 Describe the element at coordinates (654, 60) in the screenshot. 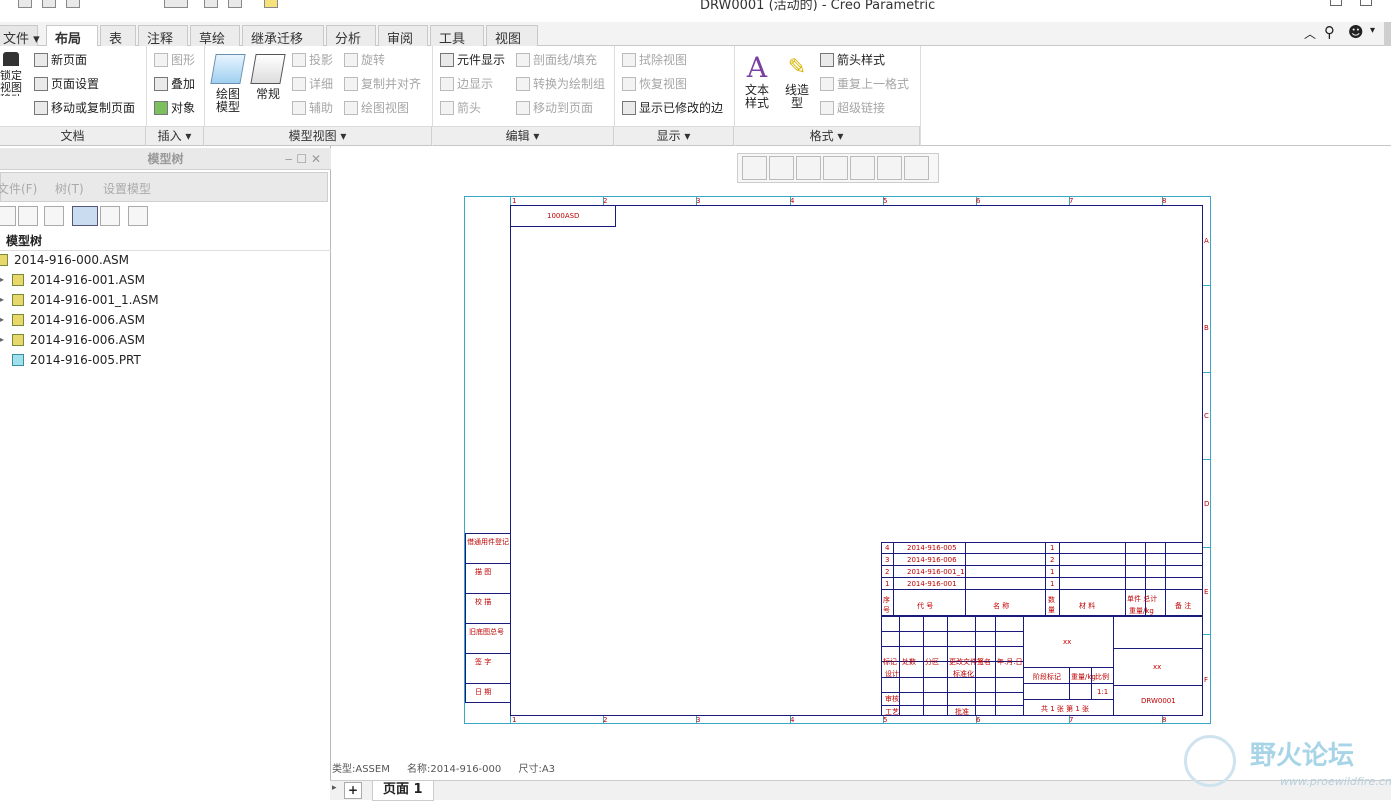

I see `erase-view-button: 拭除视图` at that location.